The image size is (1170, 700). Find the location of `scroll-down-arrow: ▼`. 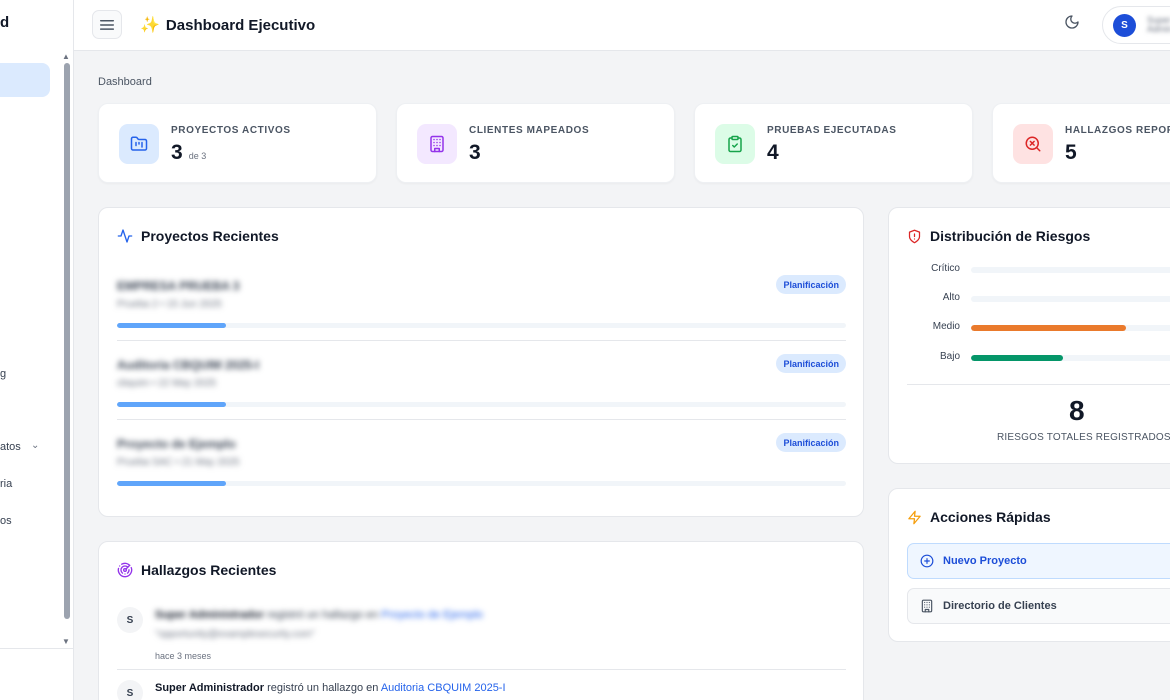

scroll-down-arrow: ▼ is located at coordinates (66, 641).